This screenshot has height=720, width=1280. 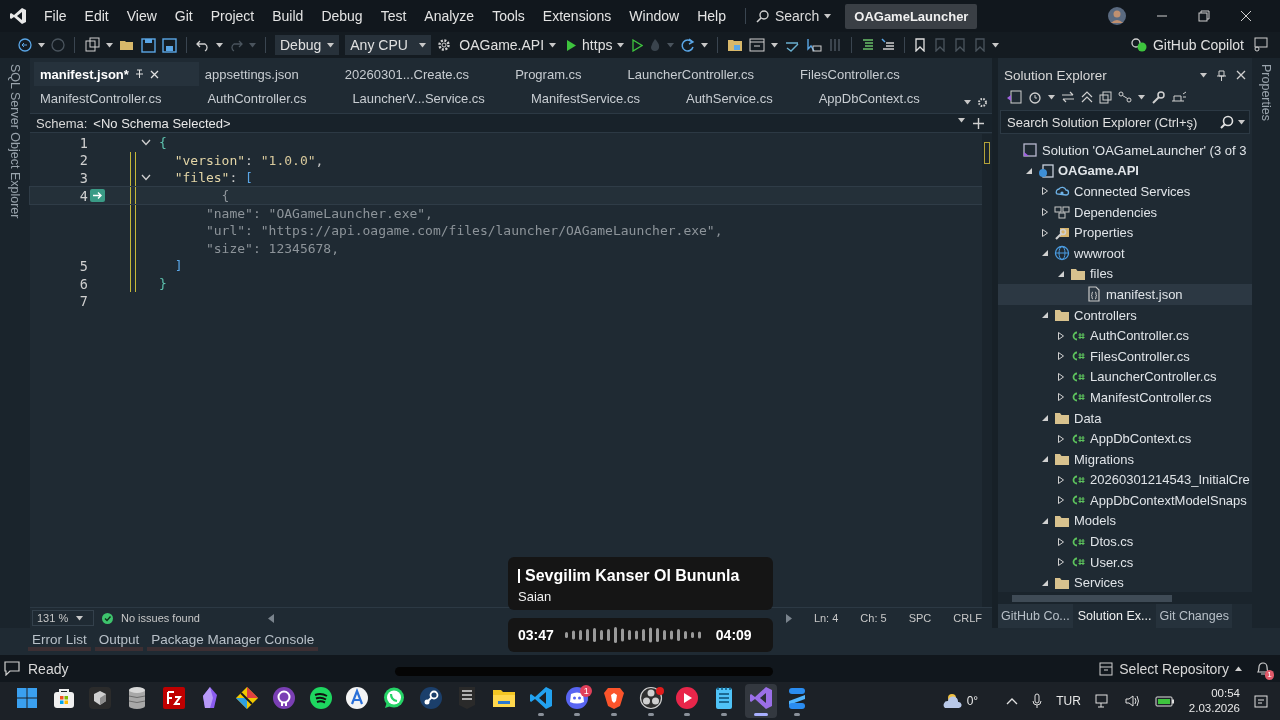 What do you see at coordinates (274, 98) in the screenshot?
I see `editor-tab: AuthController.cs` at bounding box center [274, 98].